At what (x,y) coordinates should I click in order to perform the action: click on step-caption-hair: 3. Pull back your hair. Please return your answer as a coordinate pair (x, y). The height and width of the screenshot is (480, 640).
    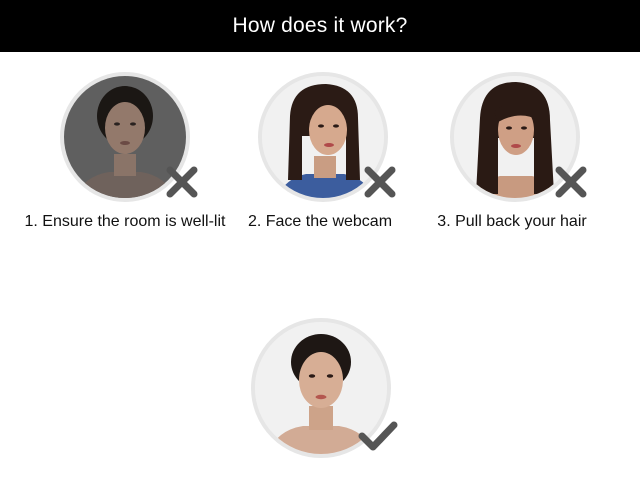
    Looking at the image, I should click on (512, 221).